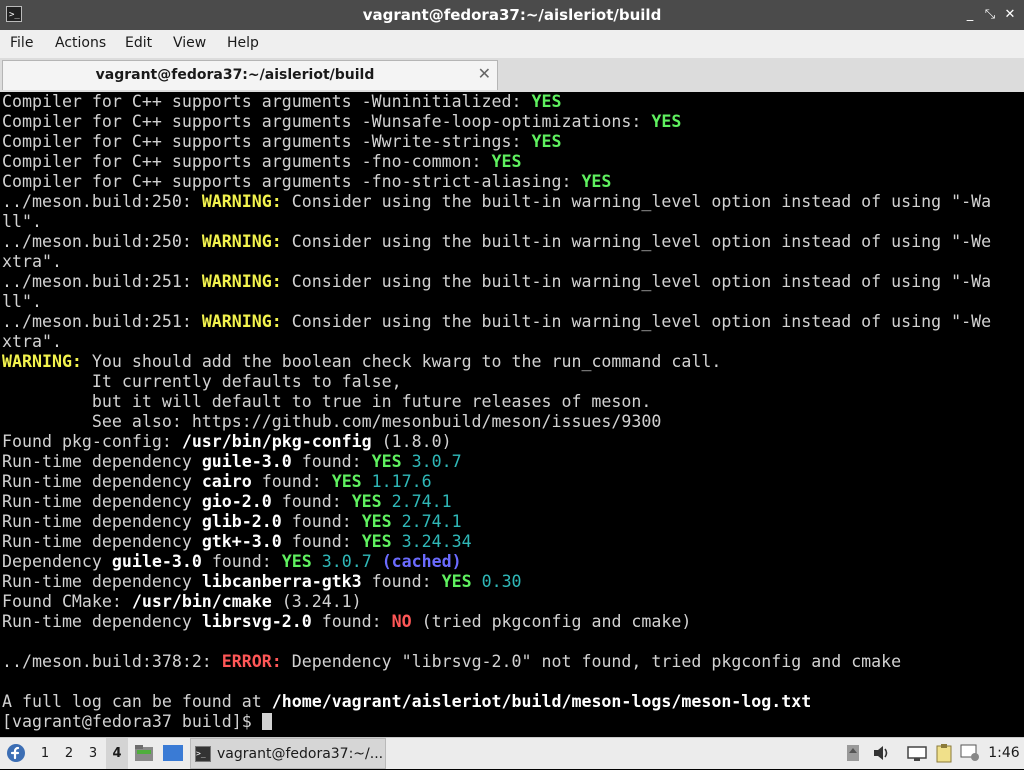 Image resolution: width=1024 pixels, height=770 pixels. What do you see at coordinates (236, 501) in the screenshot?
I see `terminal-text: gio-2.0` at bounding box center [236, 501].